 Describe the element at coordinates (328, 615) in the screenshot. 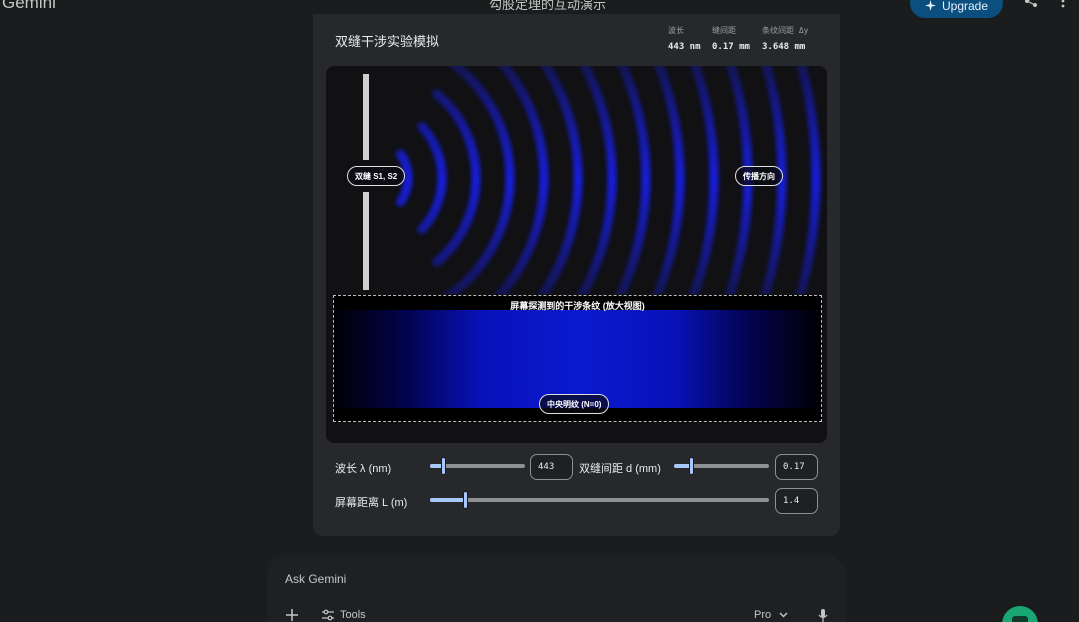

I see `tune-icon` at that location.